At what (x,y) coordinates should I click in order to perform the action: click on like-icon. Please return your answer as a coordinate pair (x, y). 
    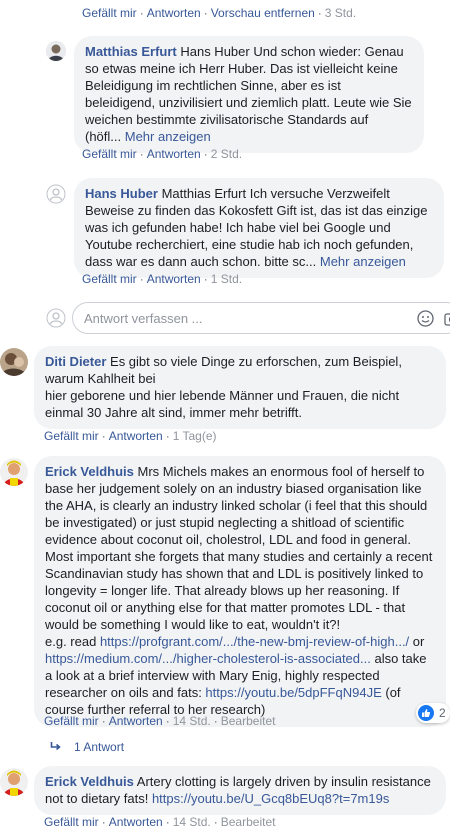
    Looking at the image, I should click on (426, 713).